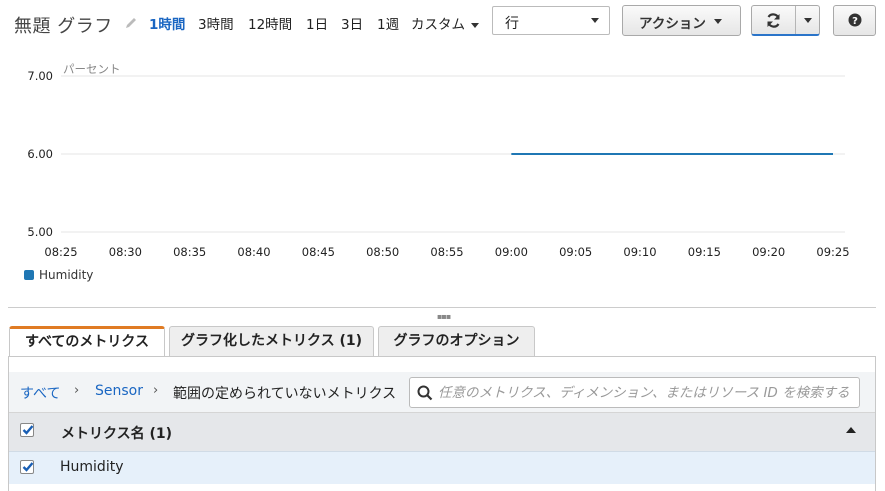 Image resolution: width=885 pixels, height=491 pixels. I want to click on x-tick-label: 08:40, so click(253, 252).